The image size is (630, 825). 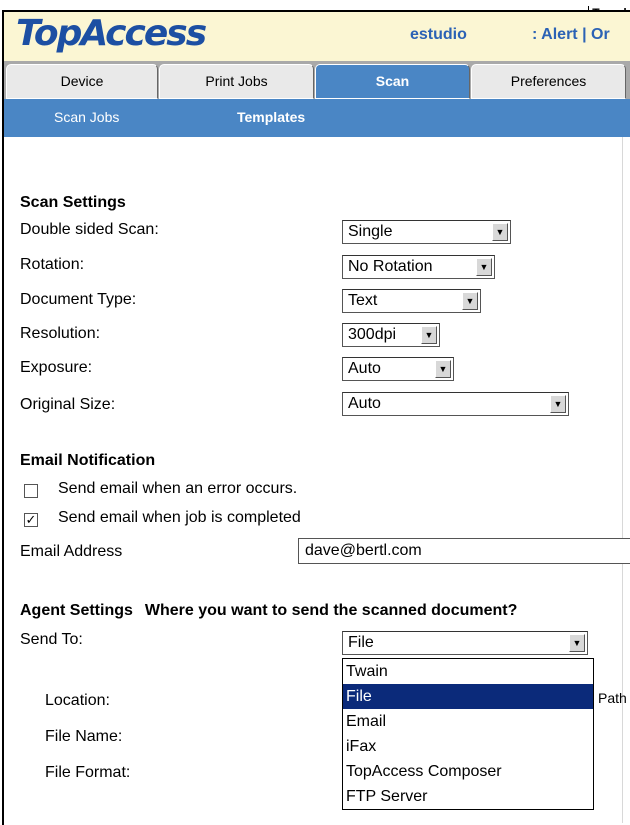 What do you see at coordinates (548, 81) in the screenshot?
I see `tab-preferences: Preferences` at bounding box center [548, 81].